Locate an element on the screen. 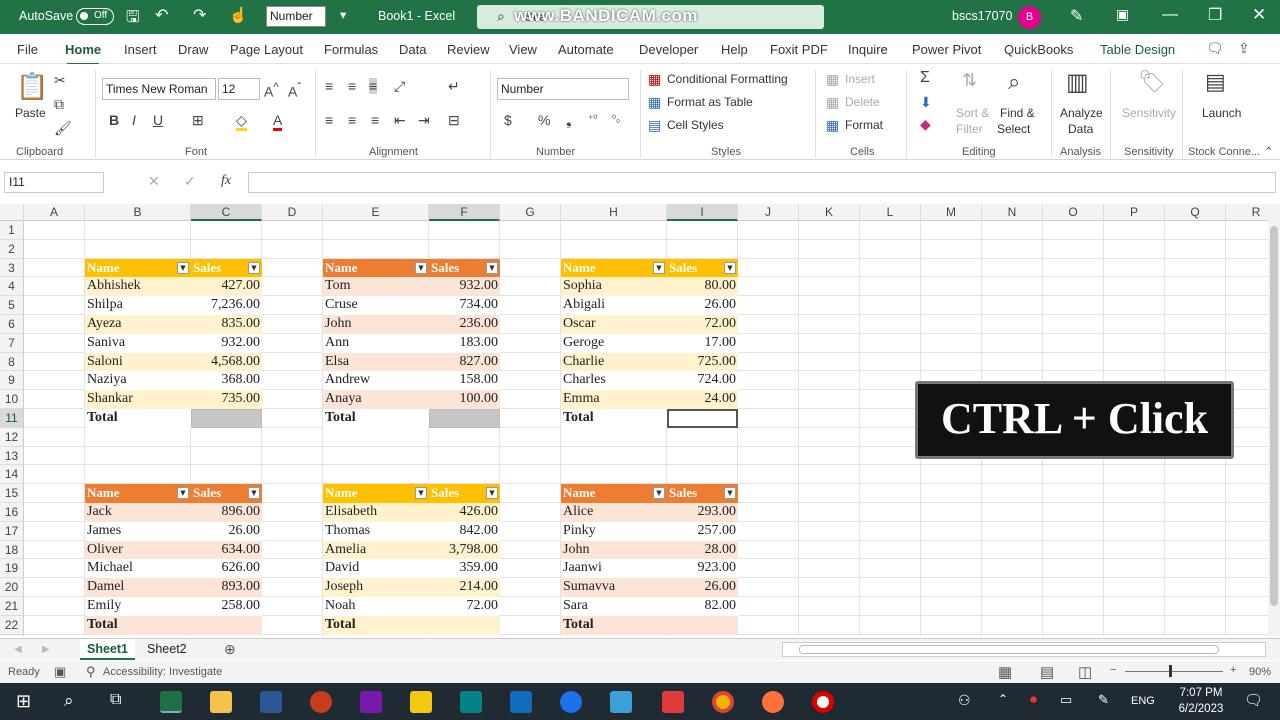 Image resolution: width=1280 pixels, height=720 pixels. name-cell: Geroge is located at coordinates (614, 343).